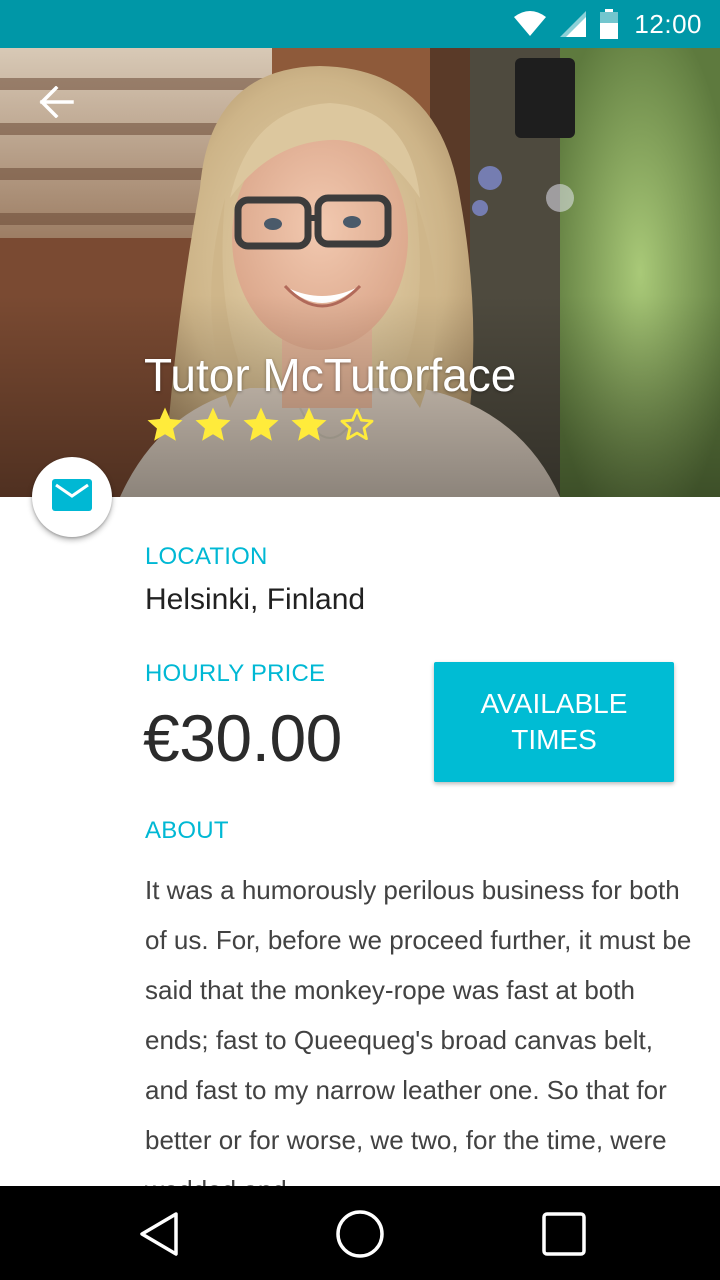 The image size is (720, 1280). I want to click on nav-home-icon, so click(360, 1237).